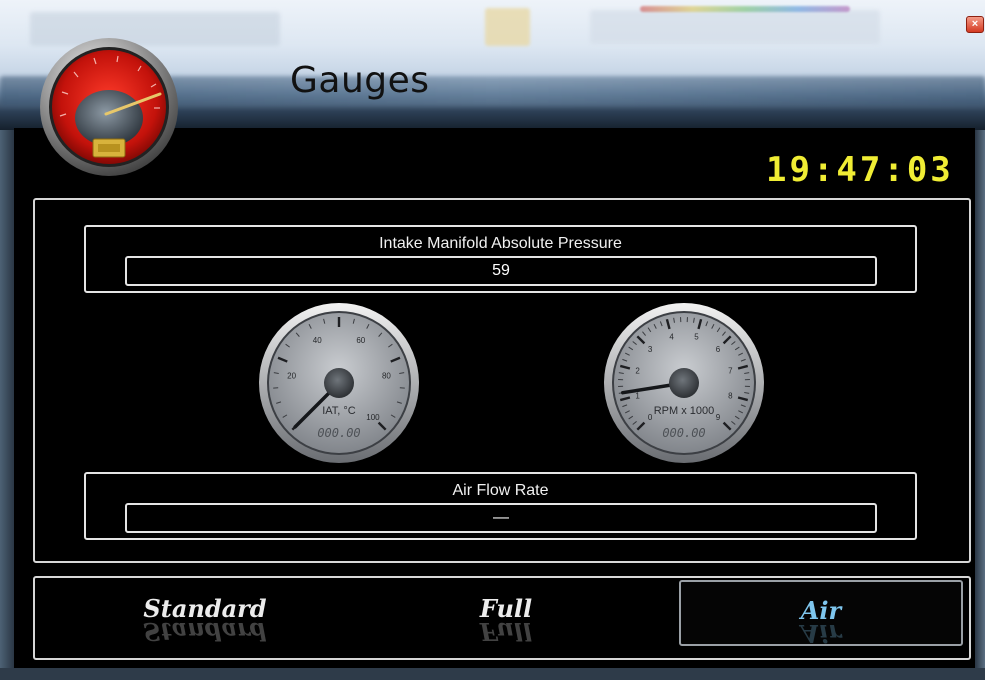  What do you see at coordinates (696, 337) in the screenshot?
I see `rpm-tick-label: 5` at bounding box center [696, 337].